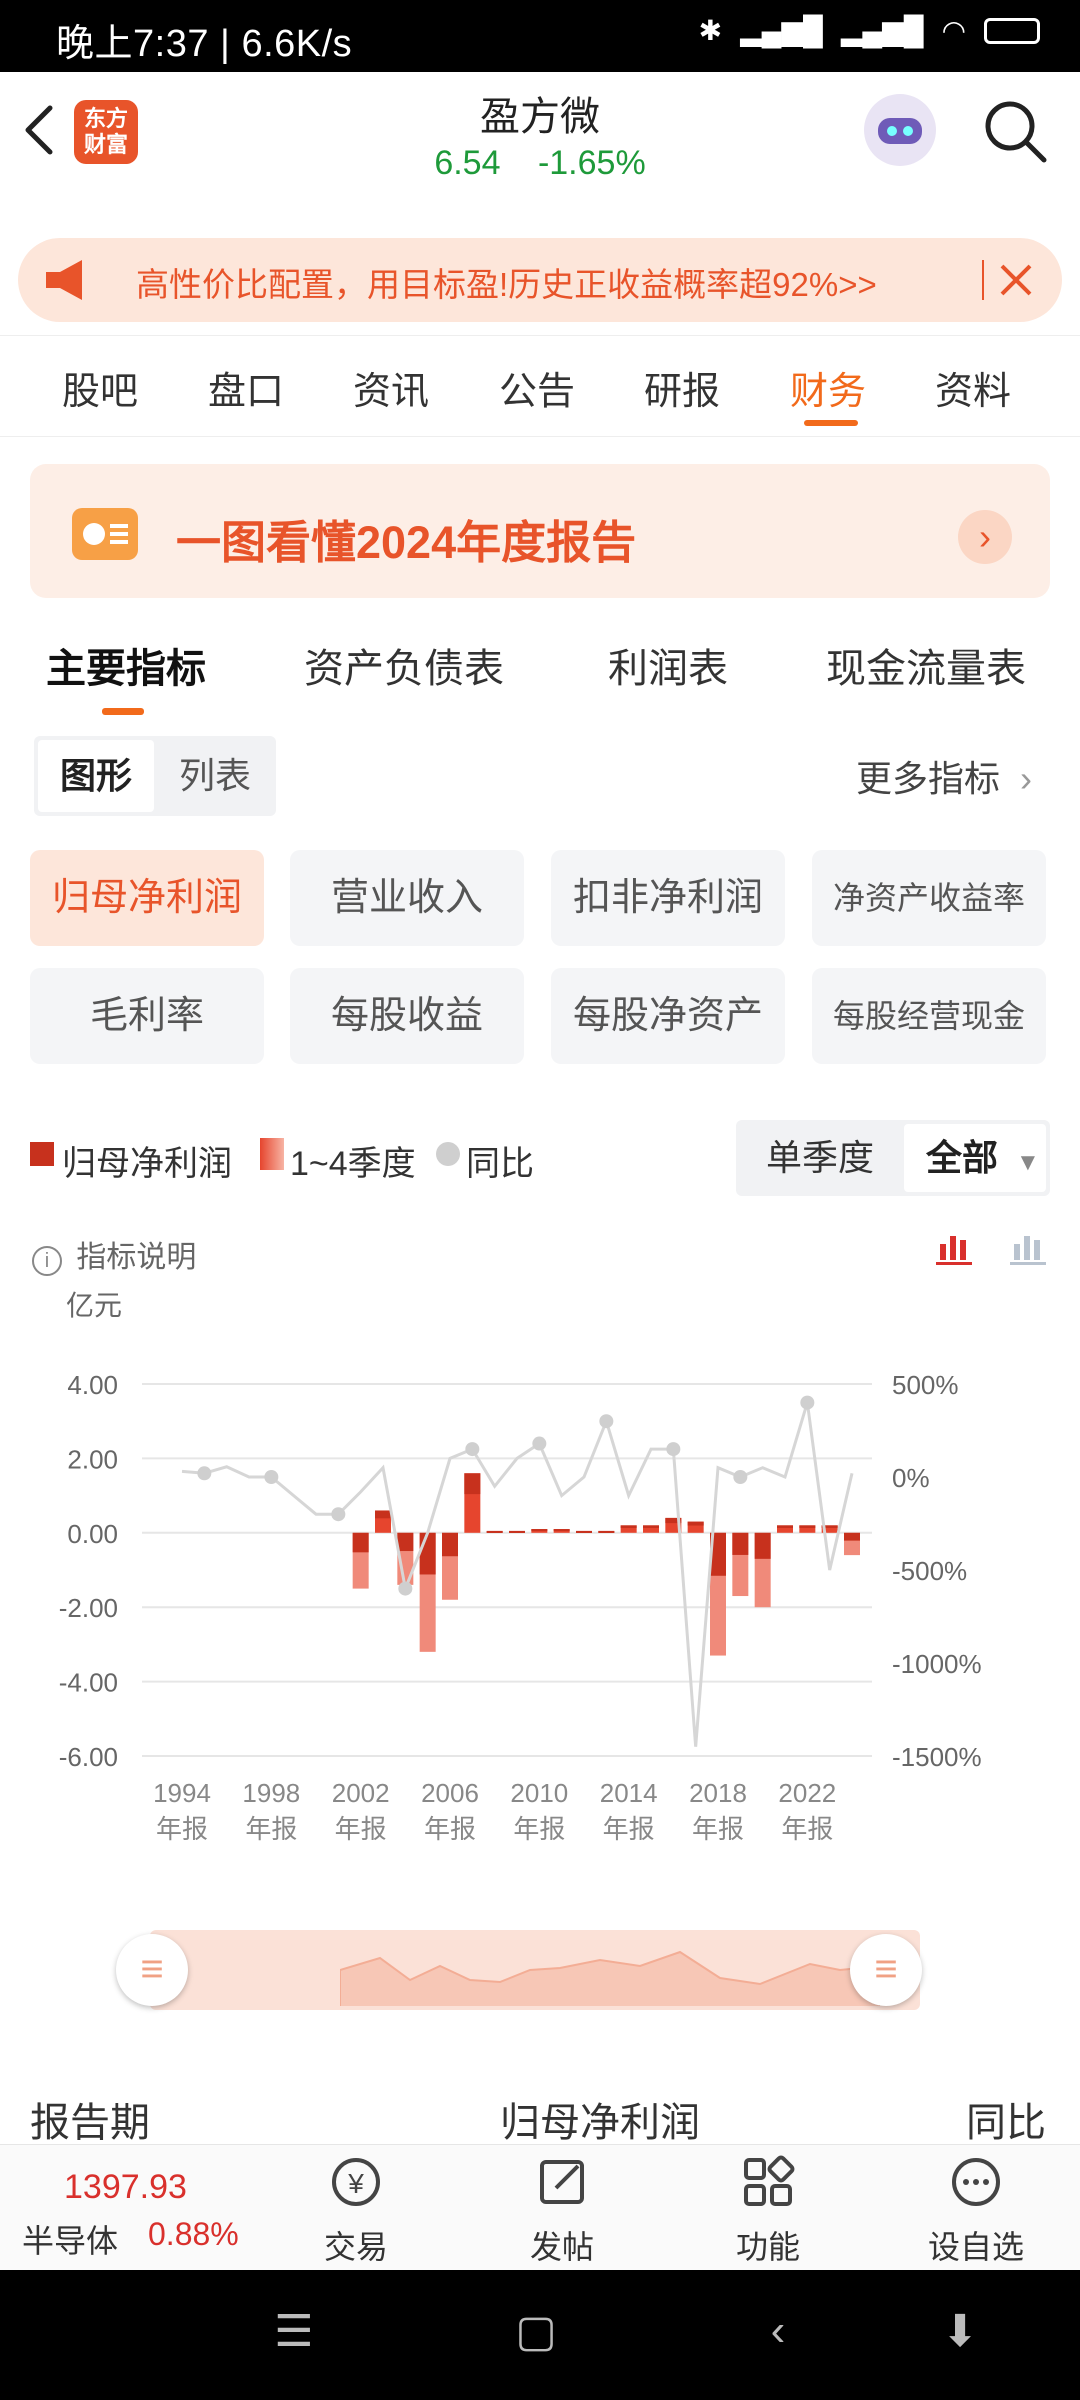  I want to click on legend-quarters: 1~4季度, so click(353, 1164).